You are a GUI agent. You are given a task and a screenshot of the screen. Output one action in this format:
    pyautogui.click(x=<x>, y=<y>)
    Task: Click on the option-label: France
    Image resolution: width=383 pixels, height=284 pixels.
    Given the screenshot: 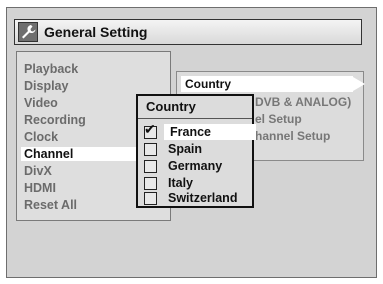 What is the action you would take?
    pyautogui.click(x=210, y=132)
    